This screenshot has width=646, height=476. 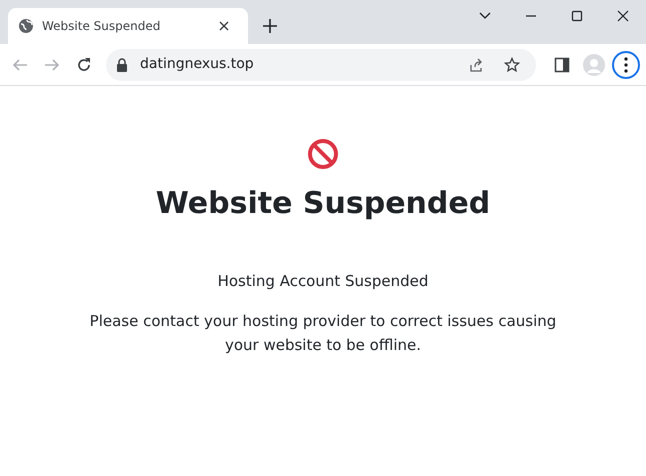 I want to click on browser-tab: Website Suspended, so click(x=128, y=26).